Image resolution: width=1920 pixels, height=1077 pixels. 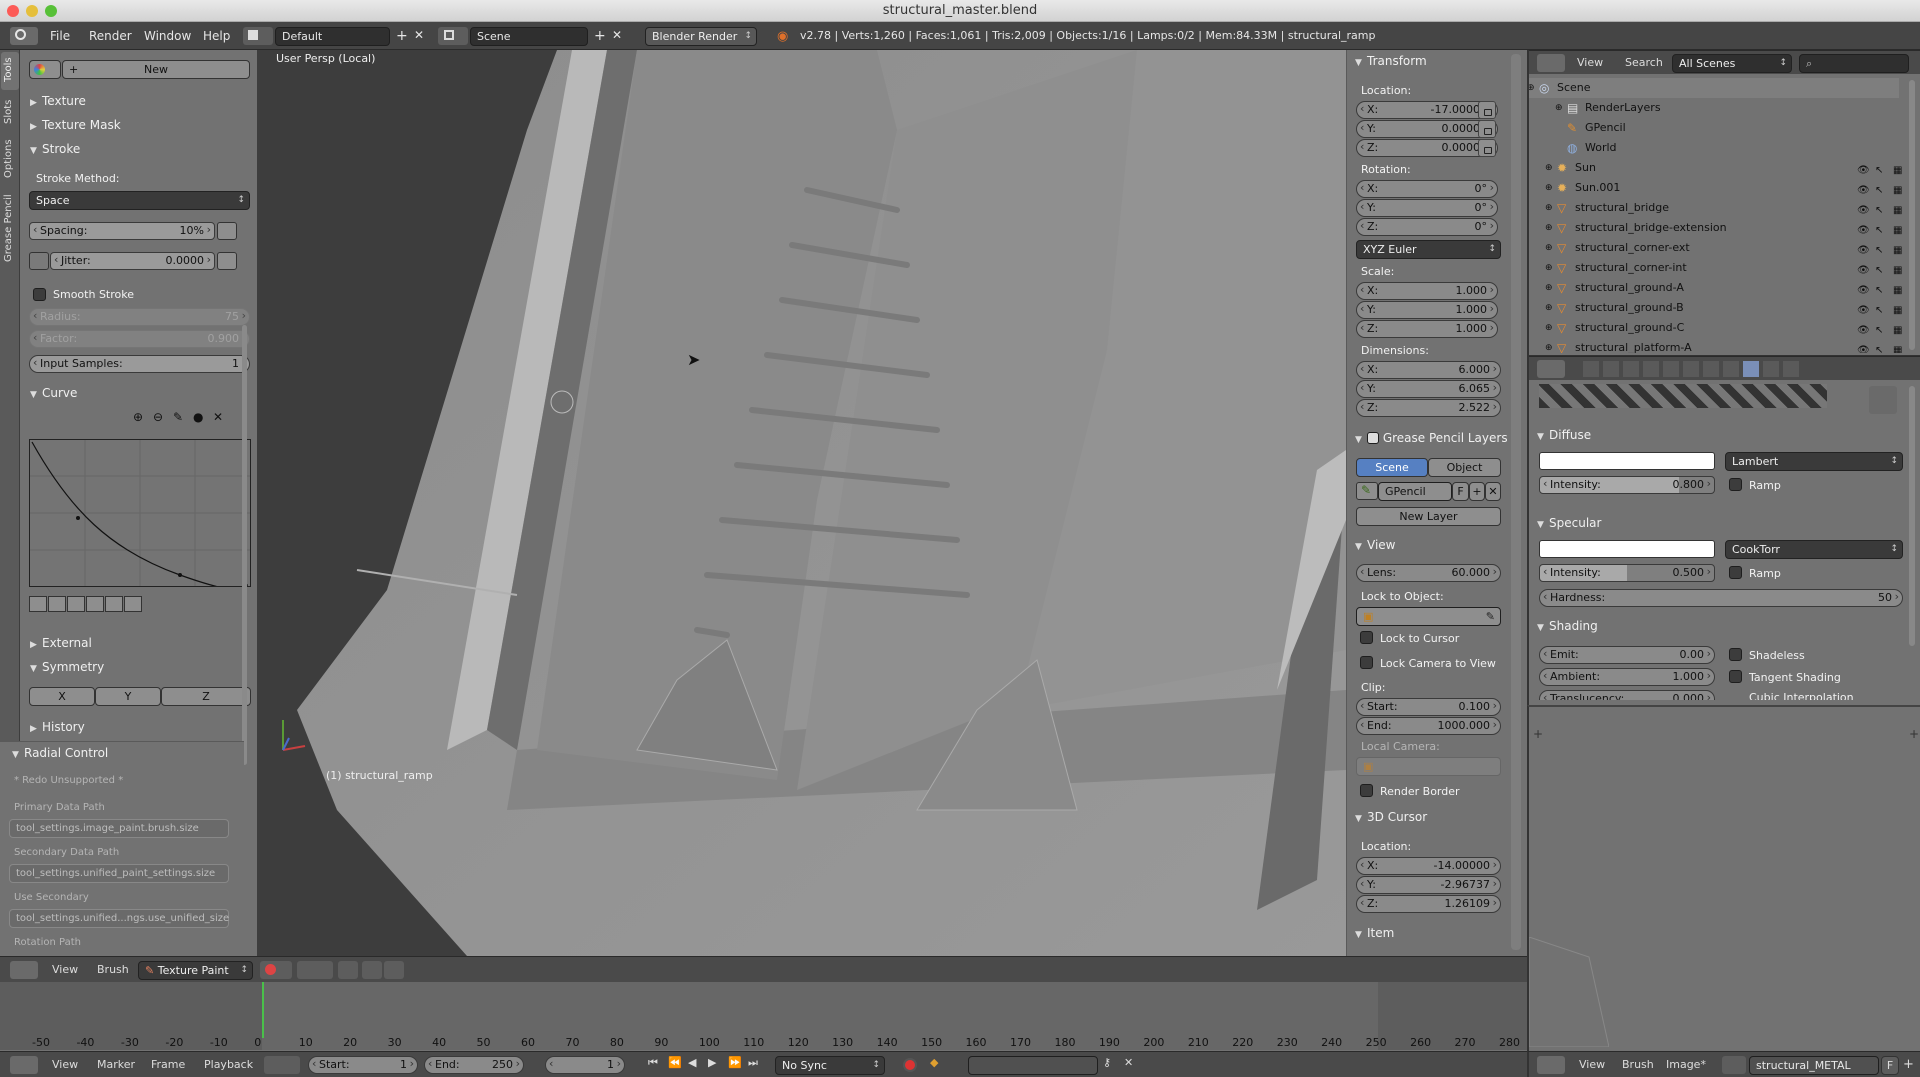 What do you see at coordinates (1715, 268) in the screenshot?
I see `outliner-item-structural-corner-int: ⊕ ▽ structural_corner-int 👁 ↖ ▦` at bounding box center [1715, 268].